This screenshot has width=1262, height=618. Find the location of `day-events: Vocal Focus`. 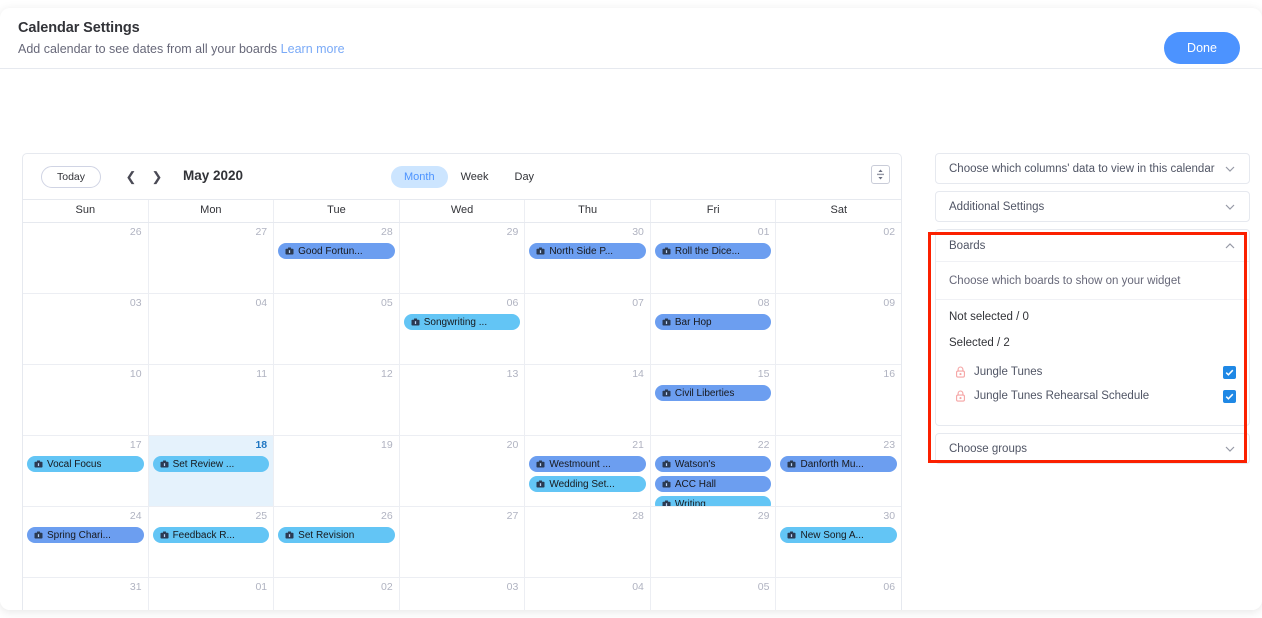

day-events: Vocal Focus is located at coordinates (85, 464).